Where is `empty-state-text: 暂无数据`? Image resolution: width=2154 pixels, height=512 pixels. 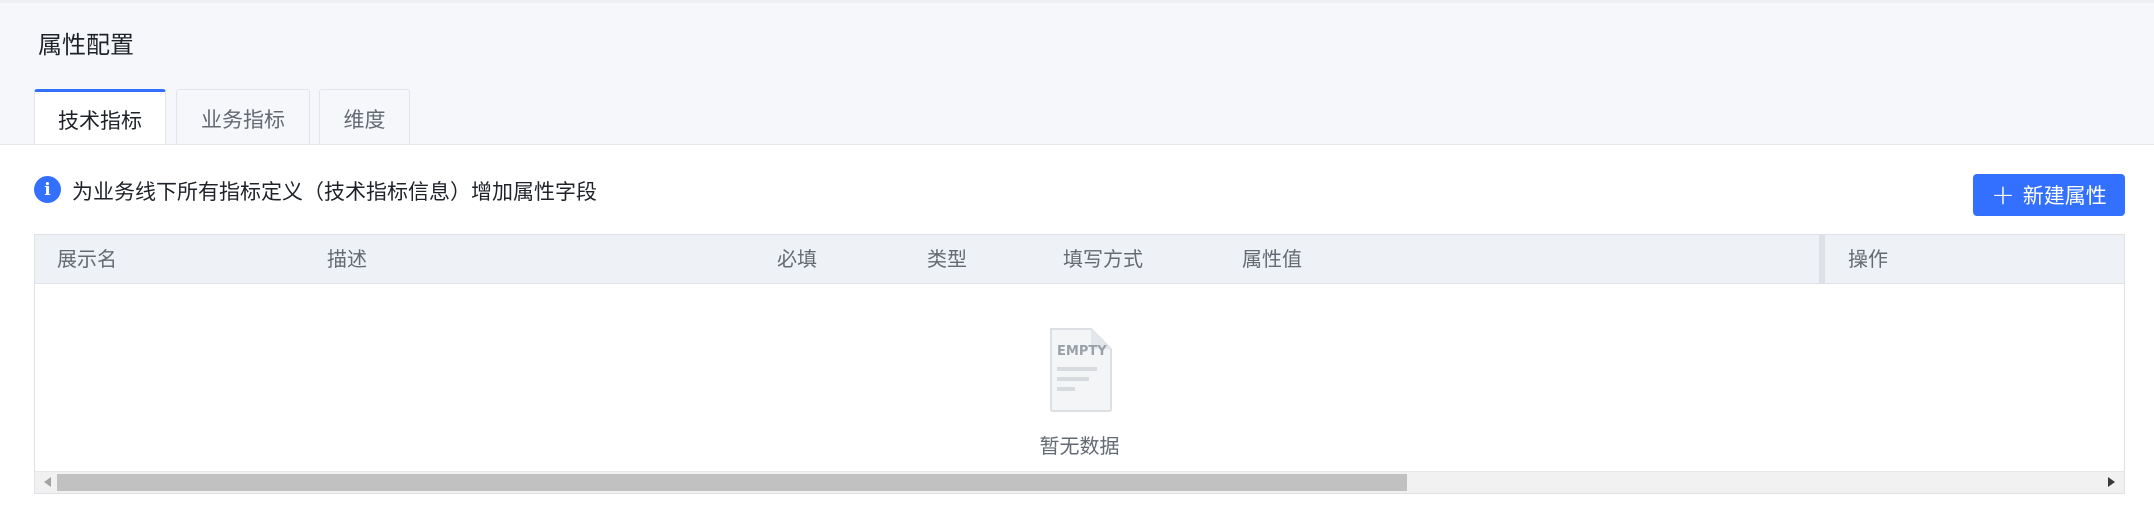 empty-state-text: 暂无数据 is located at coordinates (1079, 446).